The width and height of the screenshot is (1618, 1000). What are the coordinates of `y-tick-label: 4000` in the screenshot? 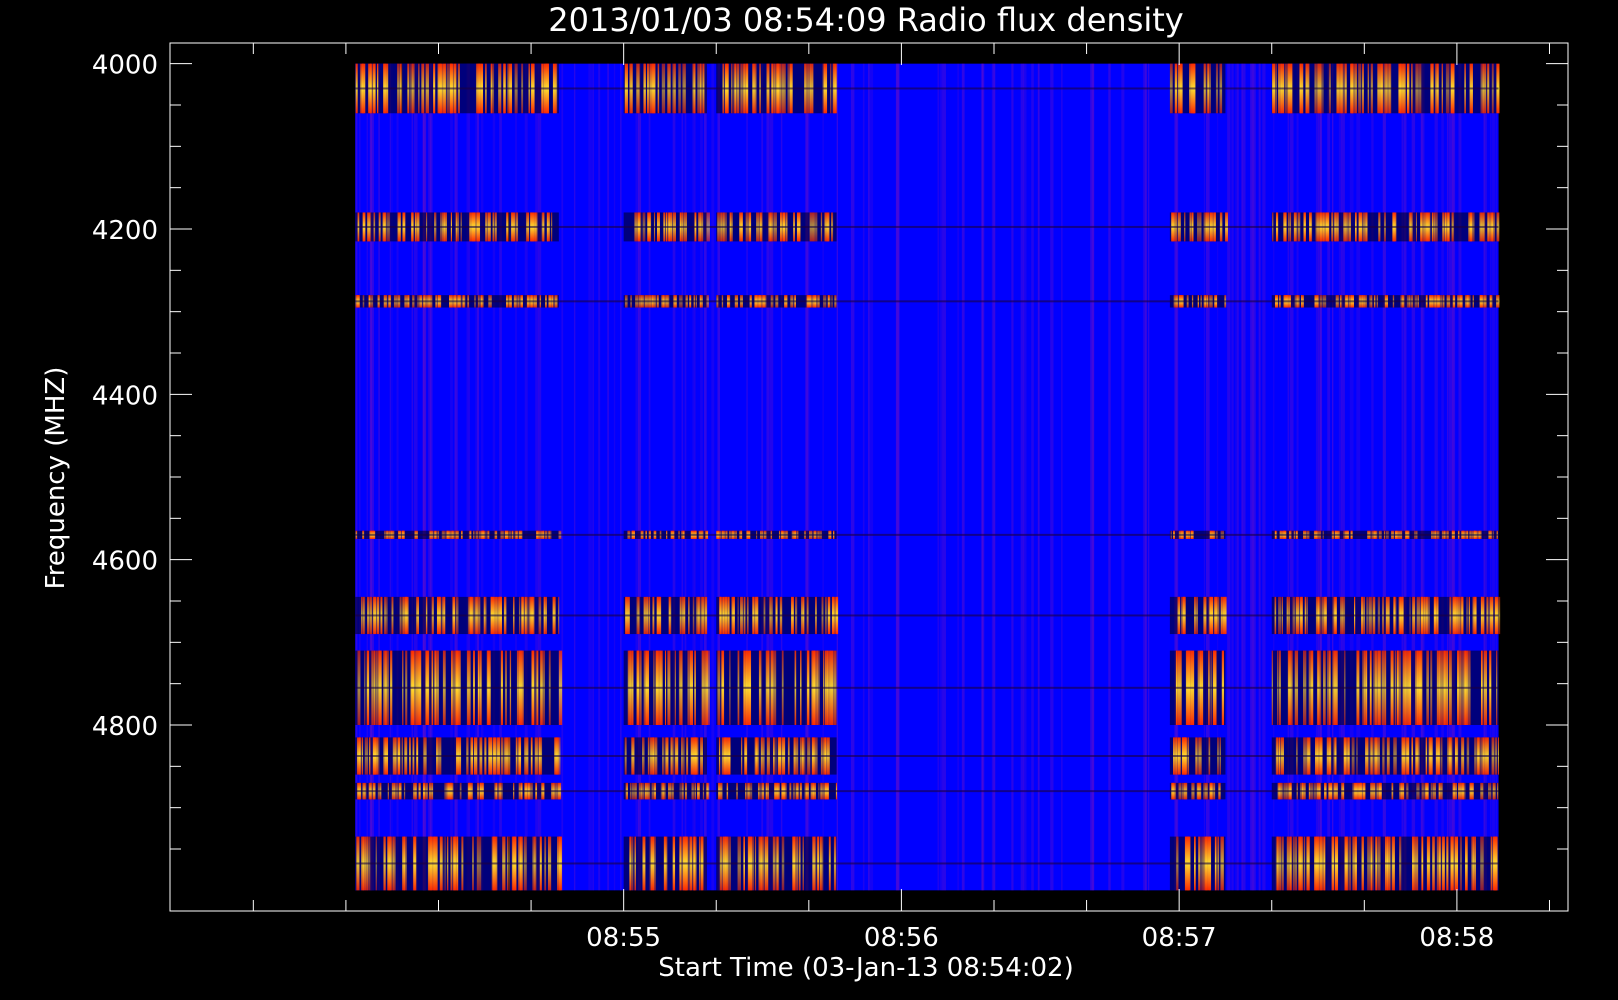 It's located at (125, 66).